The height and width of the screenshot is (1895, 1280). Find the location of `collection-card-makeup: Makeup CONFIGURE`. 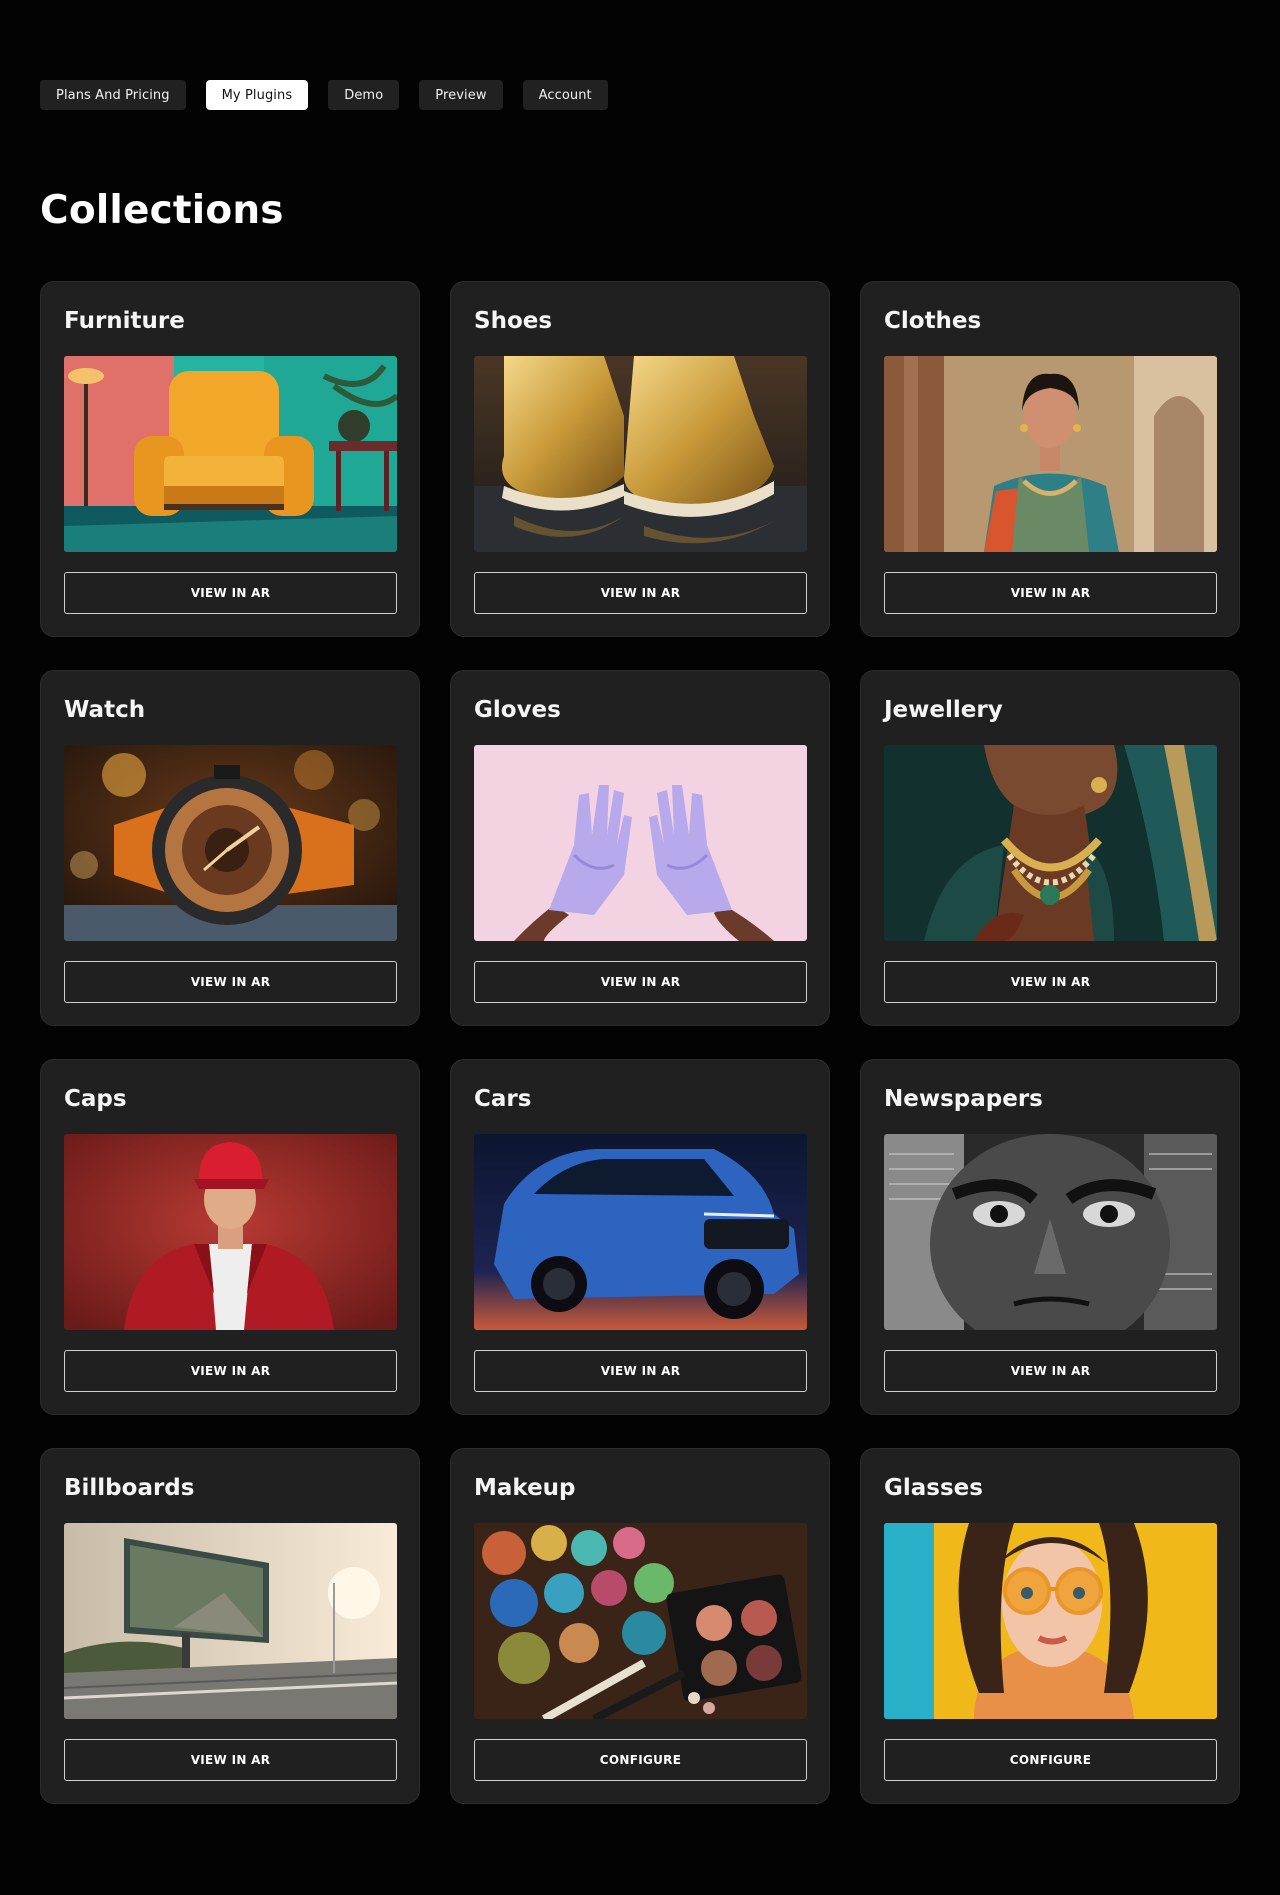

collection-card-makeup: Makeup CONFIGURE is located at coordinates (640, 1626).